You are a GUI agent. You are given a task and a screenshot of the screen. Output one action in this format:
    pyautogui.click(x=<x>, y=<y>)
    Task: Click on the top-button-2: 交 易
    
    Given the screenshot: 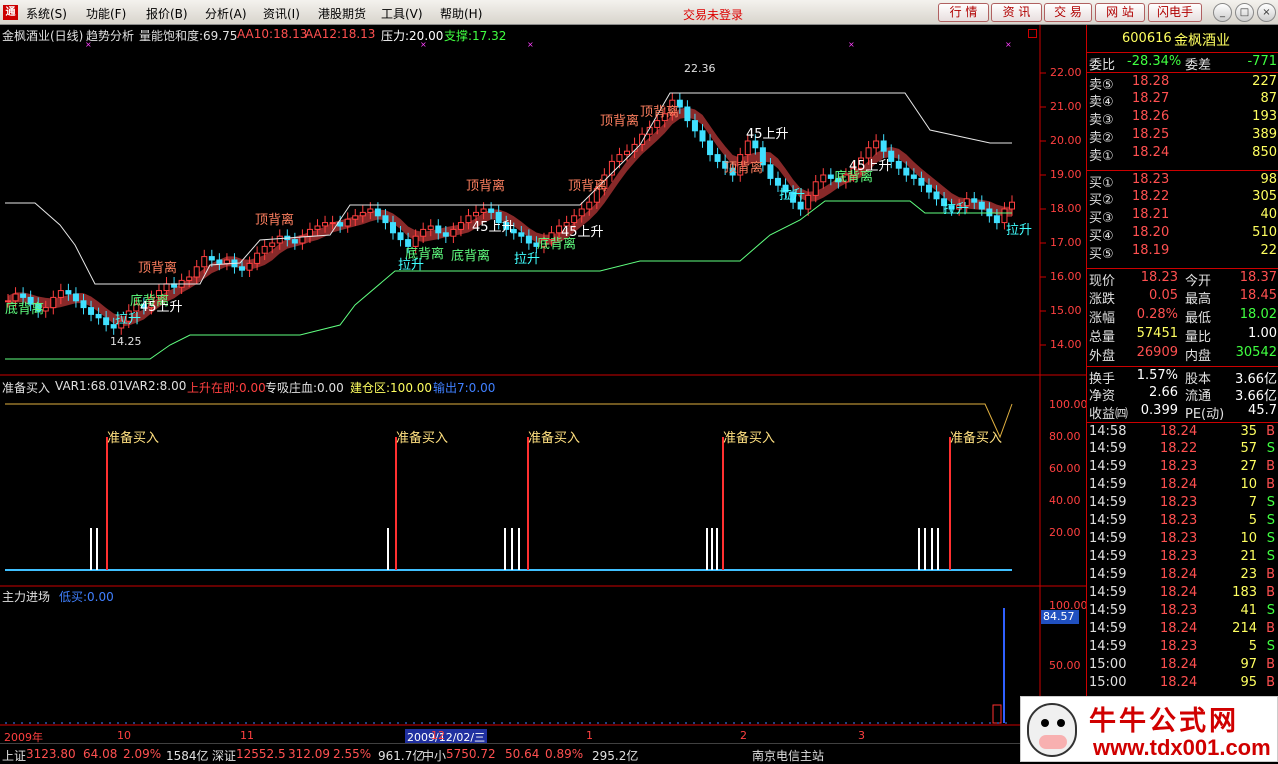 What is the action you would take?
    pyautogui.click(x=1068, y=12)
    